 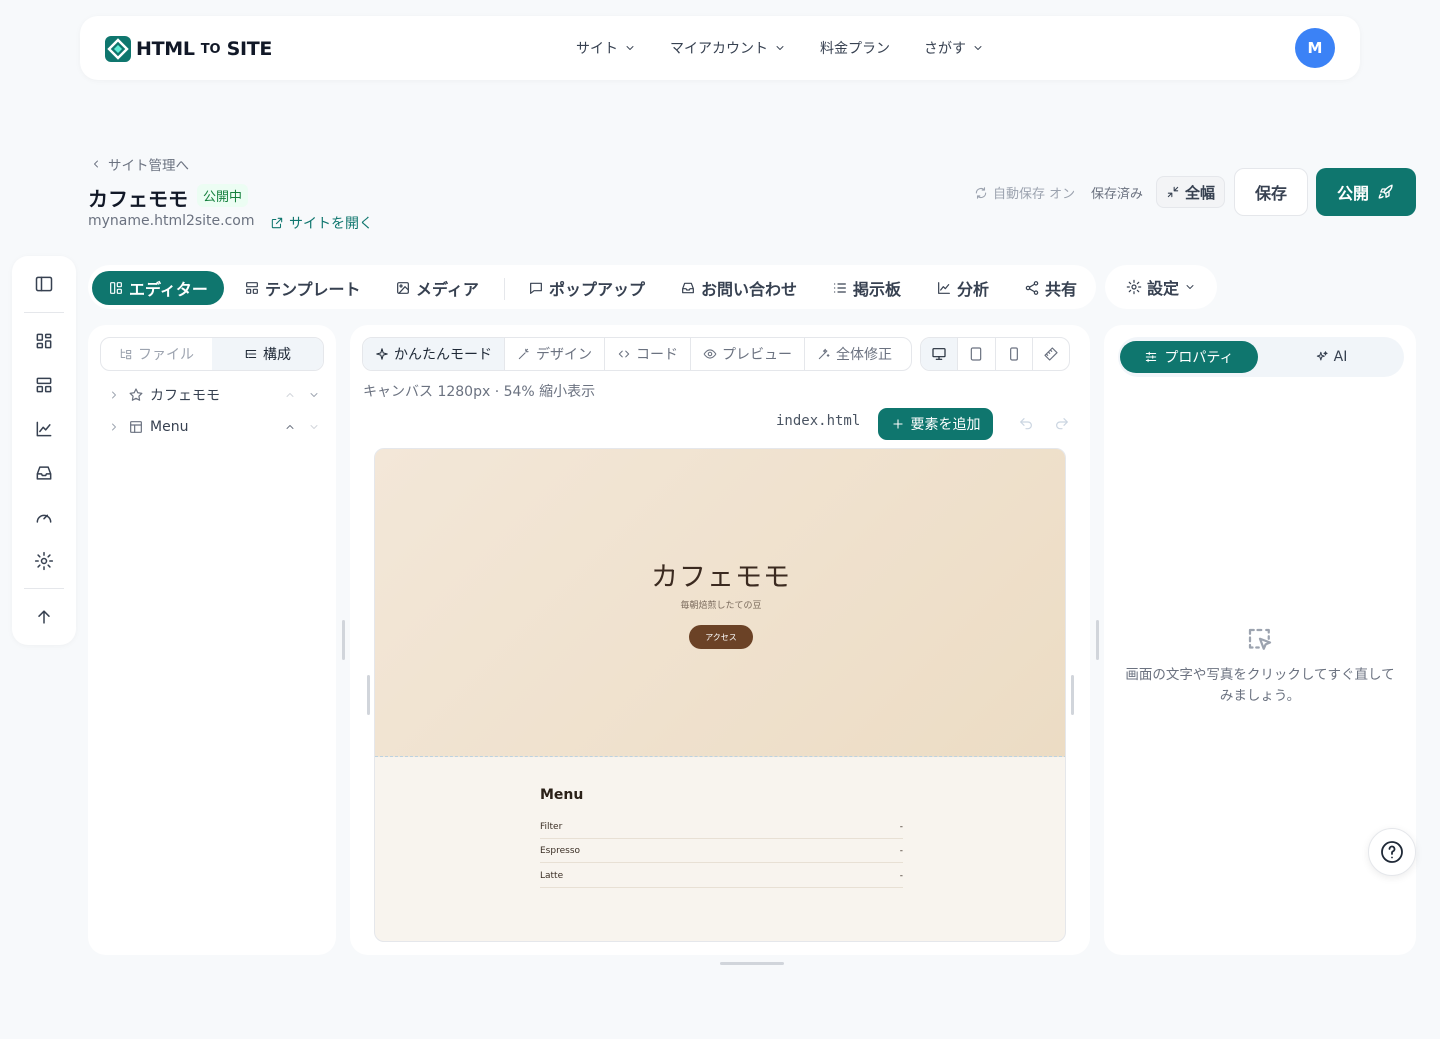 I want to click on mode-design: デザイン, so click(x=555, y=354).